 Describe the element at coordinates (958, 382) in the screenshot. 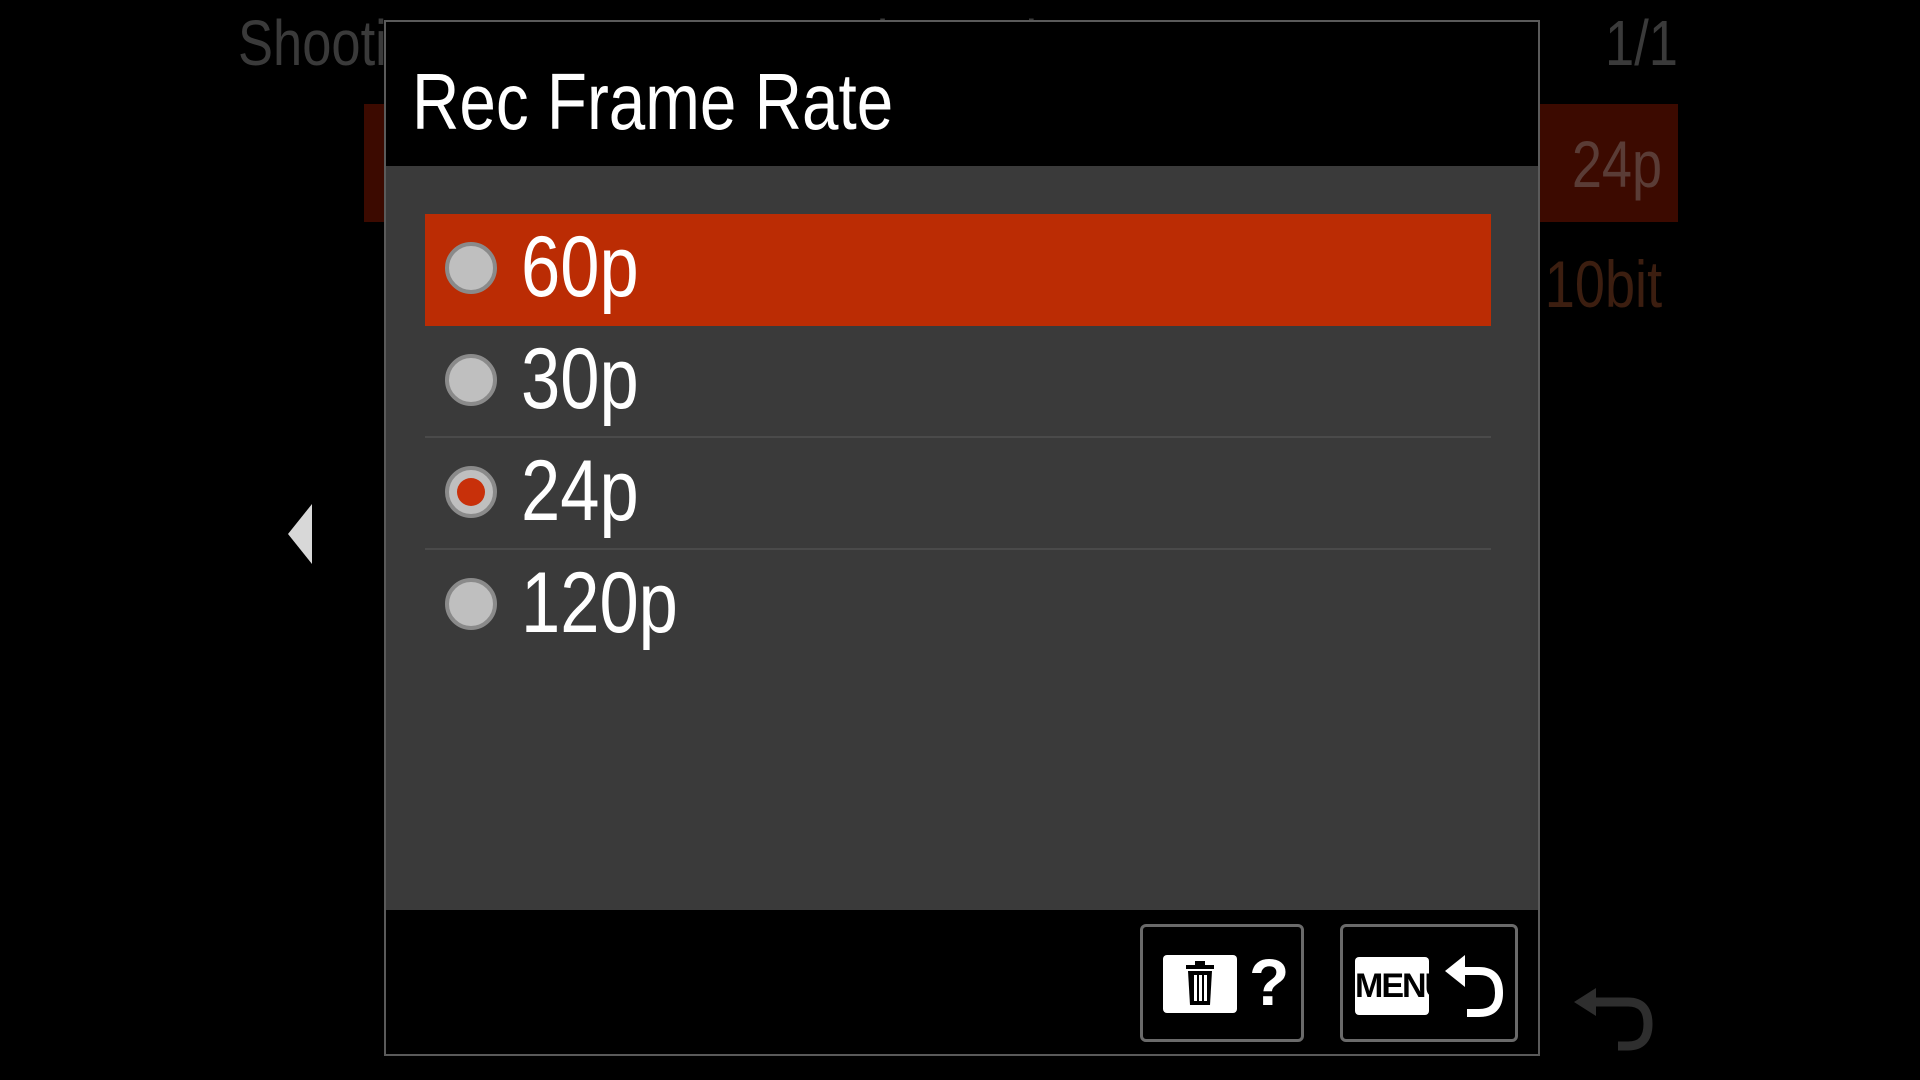

I see `option-30p: 30p` at that location.